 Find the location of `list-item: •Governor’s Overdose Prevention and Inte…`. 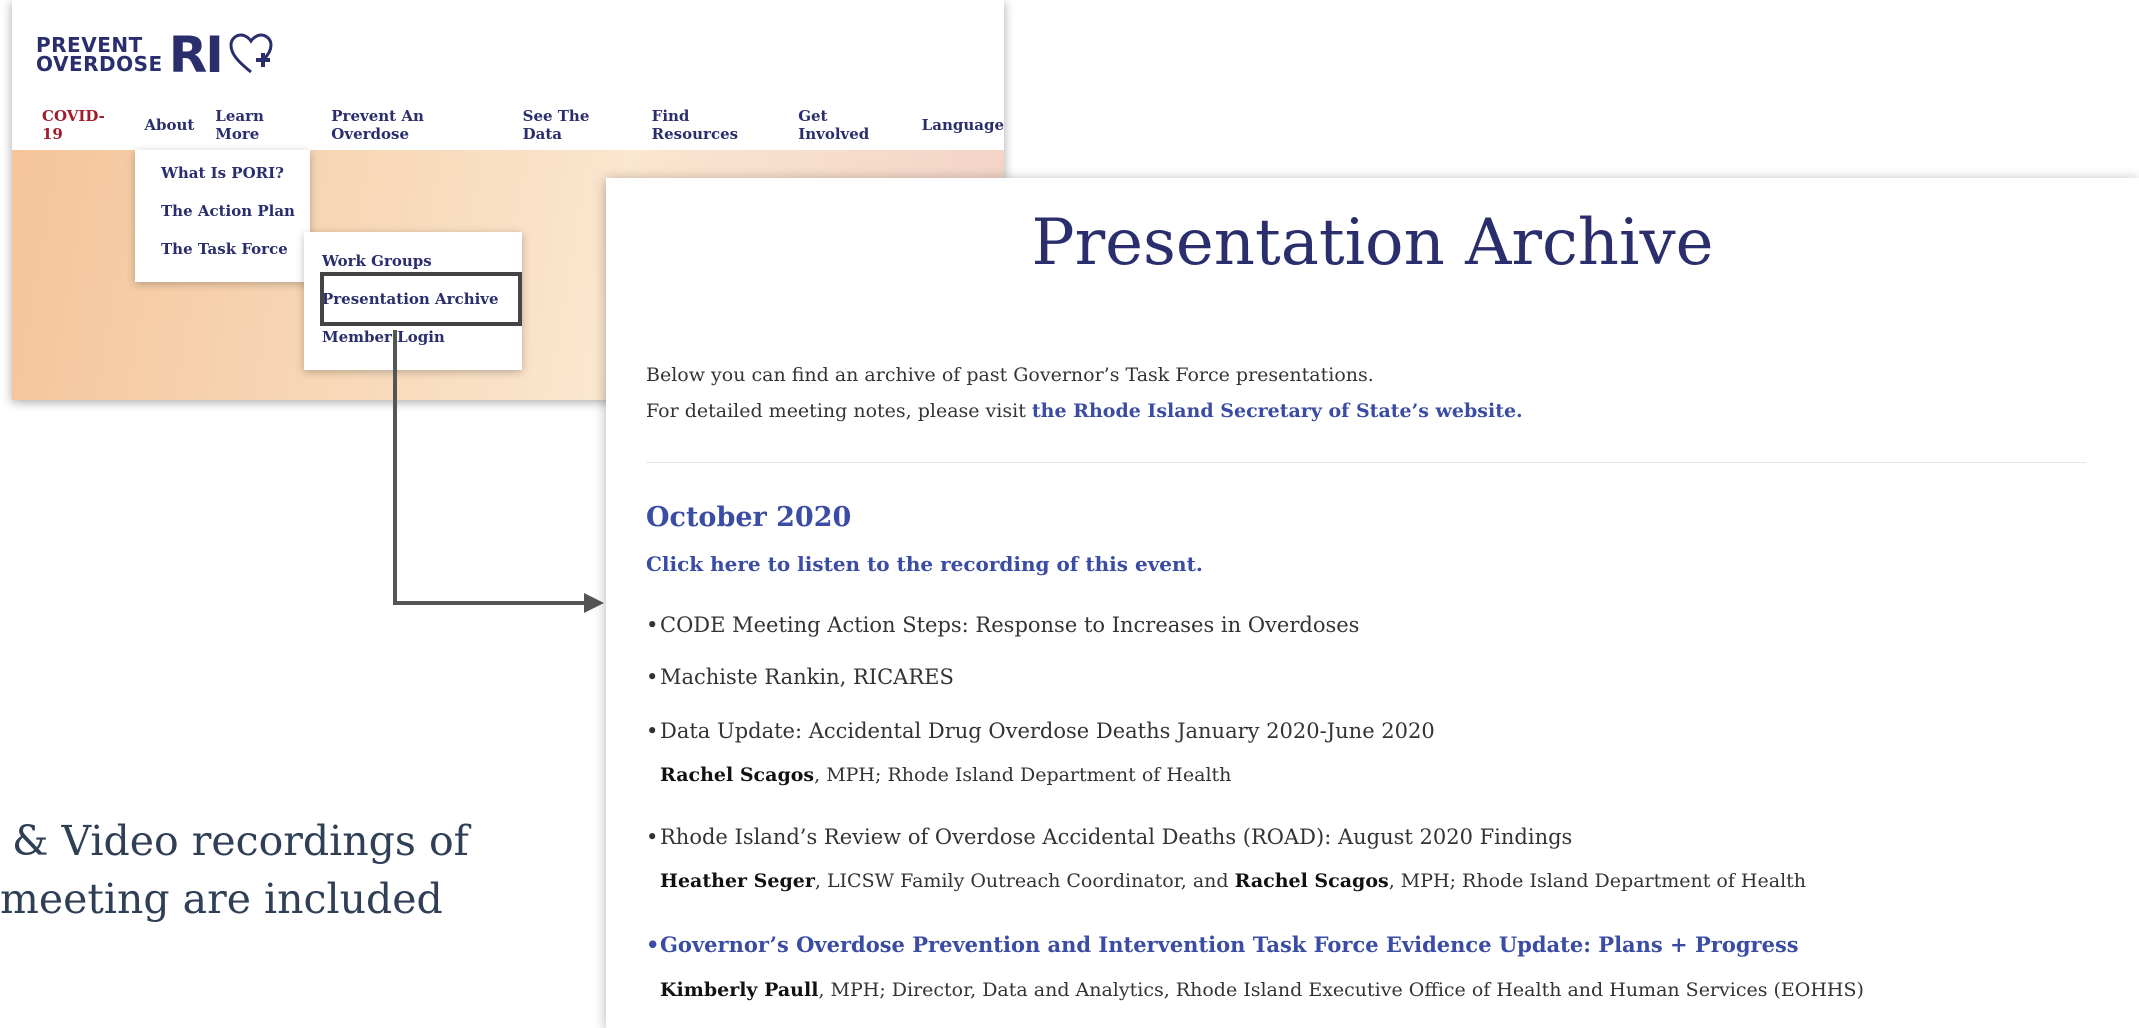

list-item: •Governor’s Overdose Prevention and Inte… is located at coordinates (1222, 944).